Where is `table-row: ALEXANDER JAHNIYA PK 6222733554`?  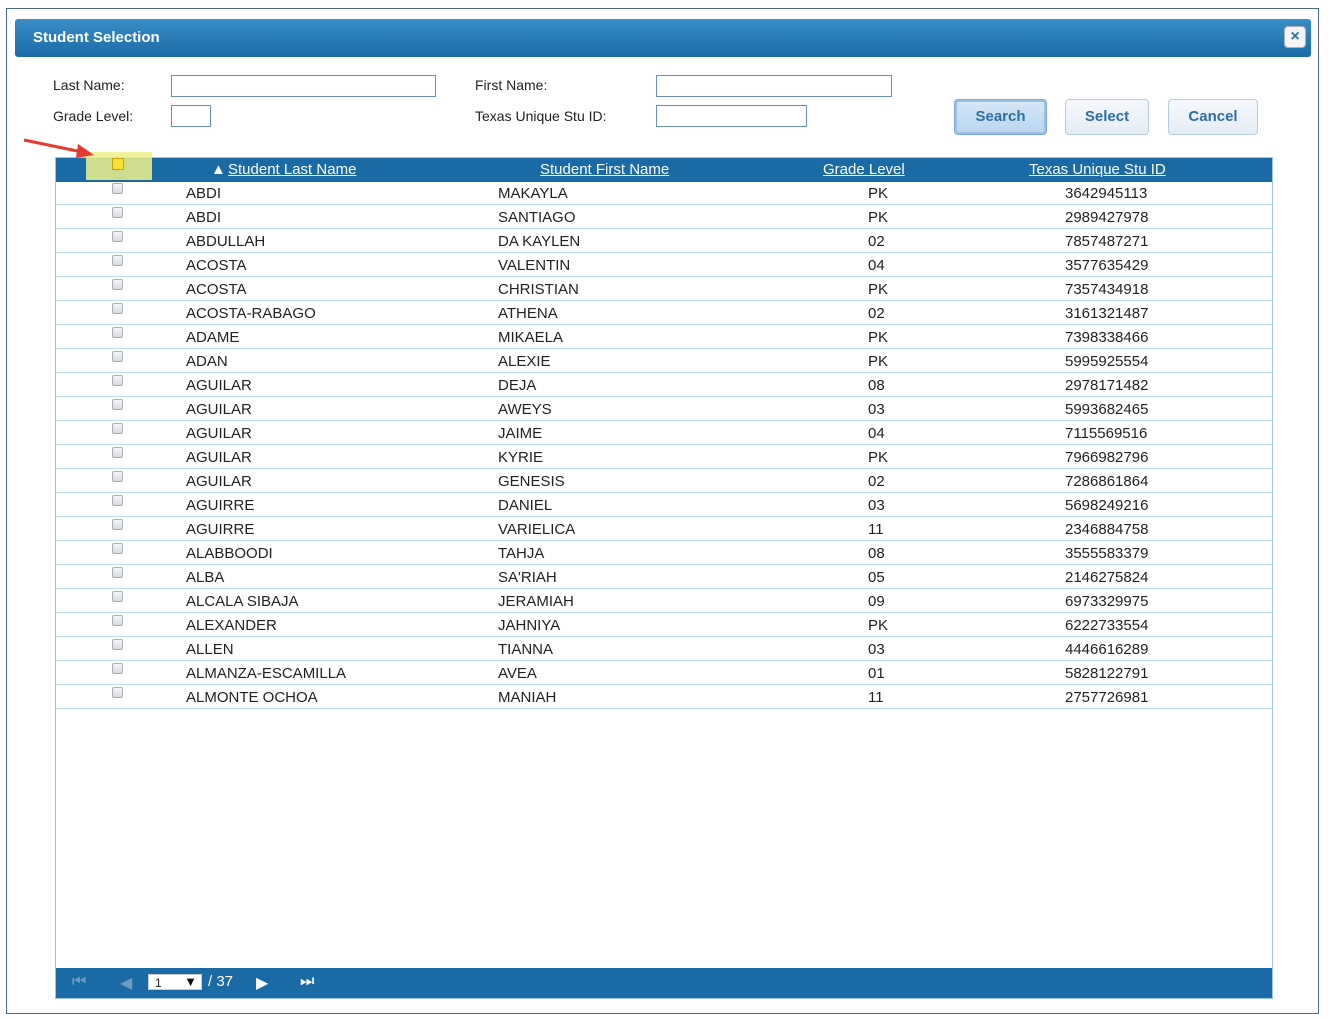 table-row: ALEXANDER JAHNIYA PK 6222733554 is located at coordinates (664, 625).